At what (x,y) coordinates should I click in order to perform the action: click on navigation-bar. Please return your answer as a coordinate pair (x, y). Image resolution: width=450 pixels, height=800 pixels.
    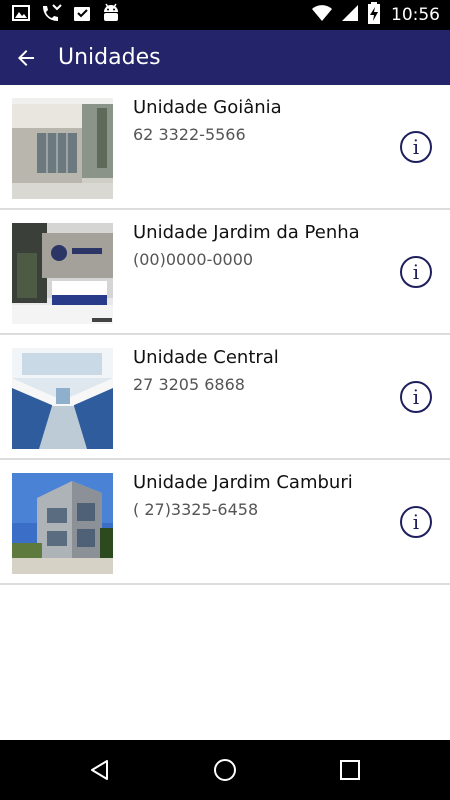
    Looking at the image, I should click on (225, 770).